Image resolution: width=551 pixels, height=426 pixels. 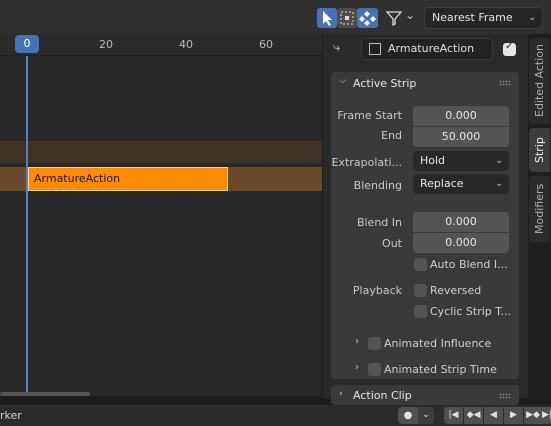 I want to click on frame-ruler: 0 20 40 60, so click(x=161, y=45).